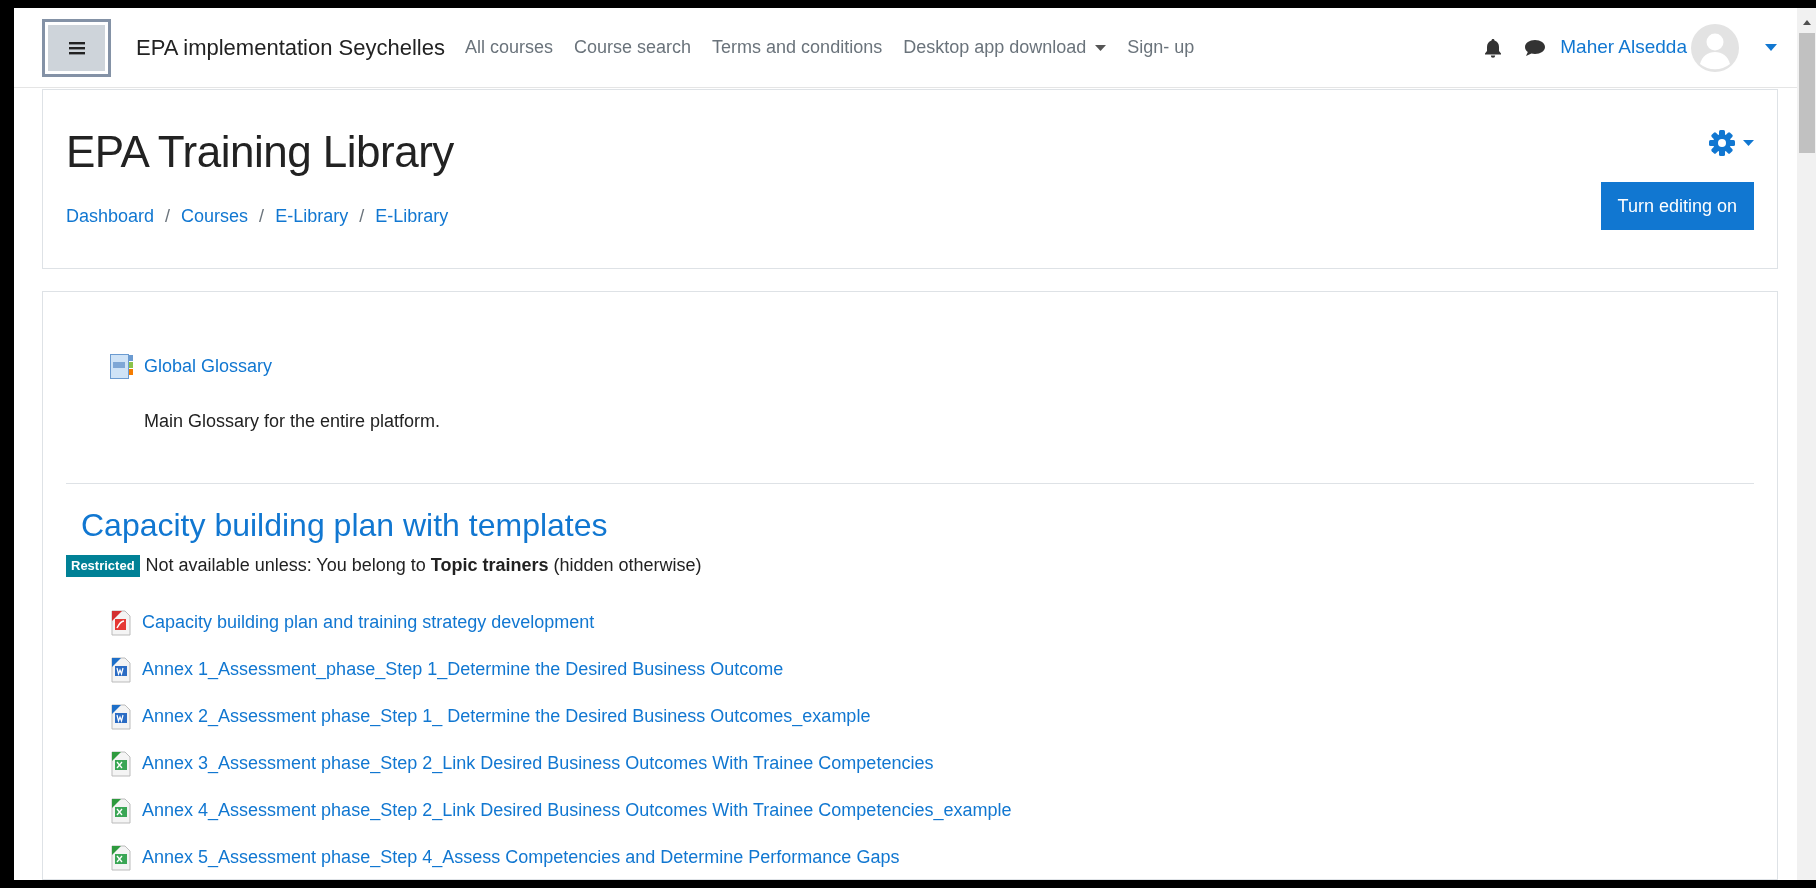 The width and height of the screenshot is (1816, 888). Describe the element at coordinates (797, 47) in the screenshot. I see `nav-link: Terms and conditions` at that location.